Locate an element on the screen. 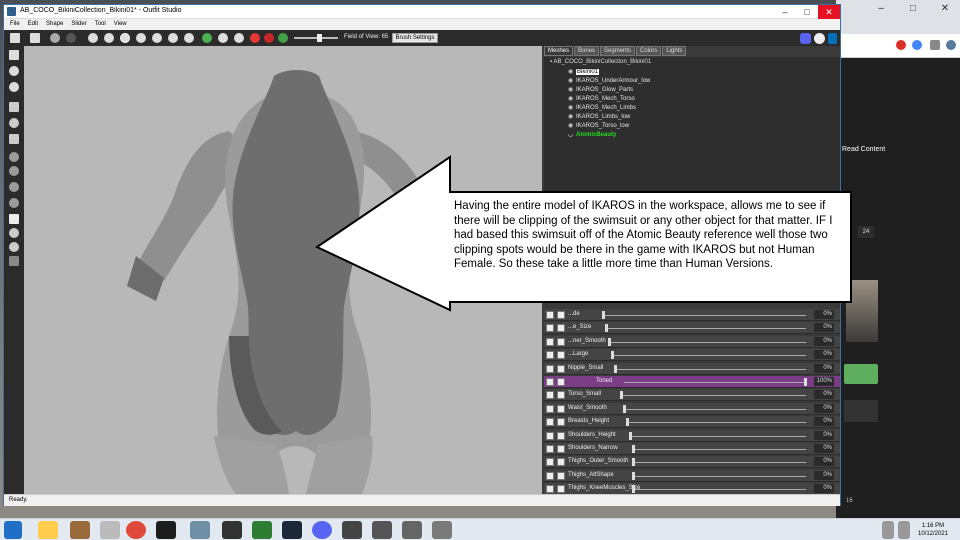 The image size is (960, 540). slider-row: Thighs_AltShape 0% is located at coordinates (692, 475).